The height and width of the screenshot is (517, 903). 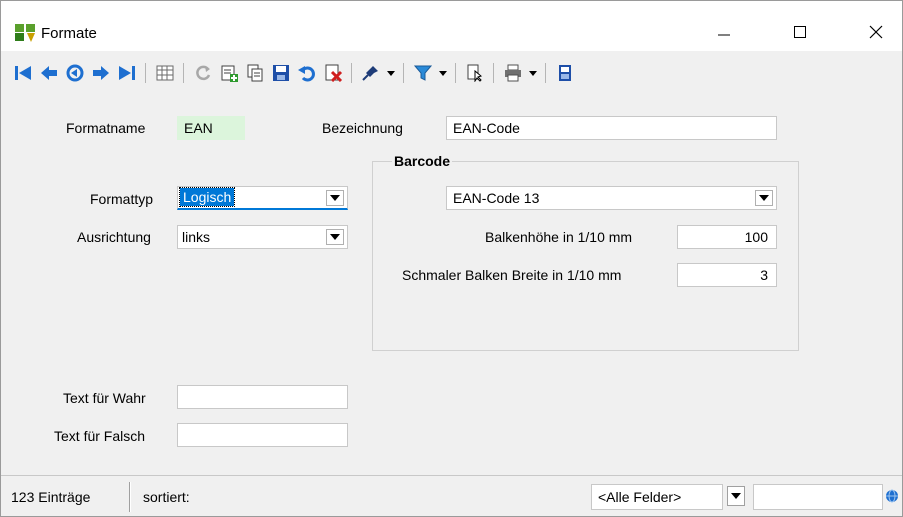 What do you see at coordinates (512, 275) in the screenshot?
I see `schmal-label: Schmaler Balken Breite in 1/10 mm` at bounding box center [512, 275].